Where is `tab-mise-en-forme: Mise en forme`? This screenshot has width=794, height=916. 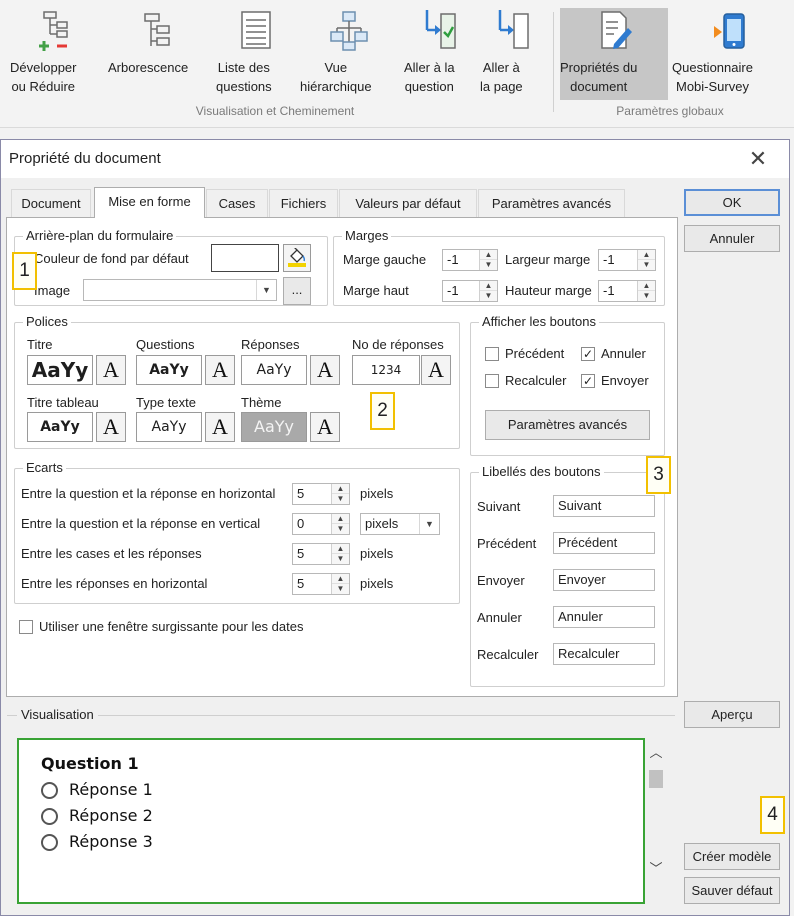 tab-mise-en-forme: Mise en forme is located at coordinates (149, 202).